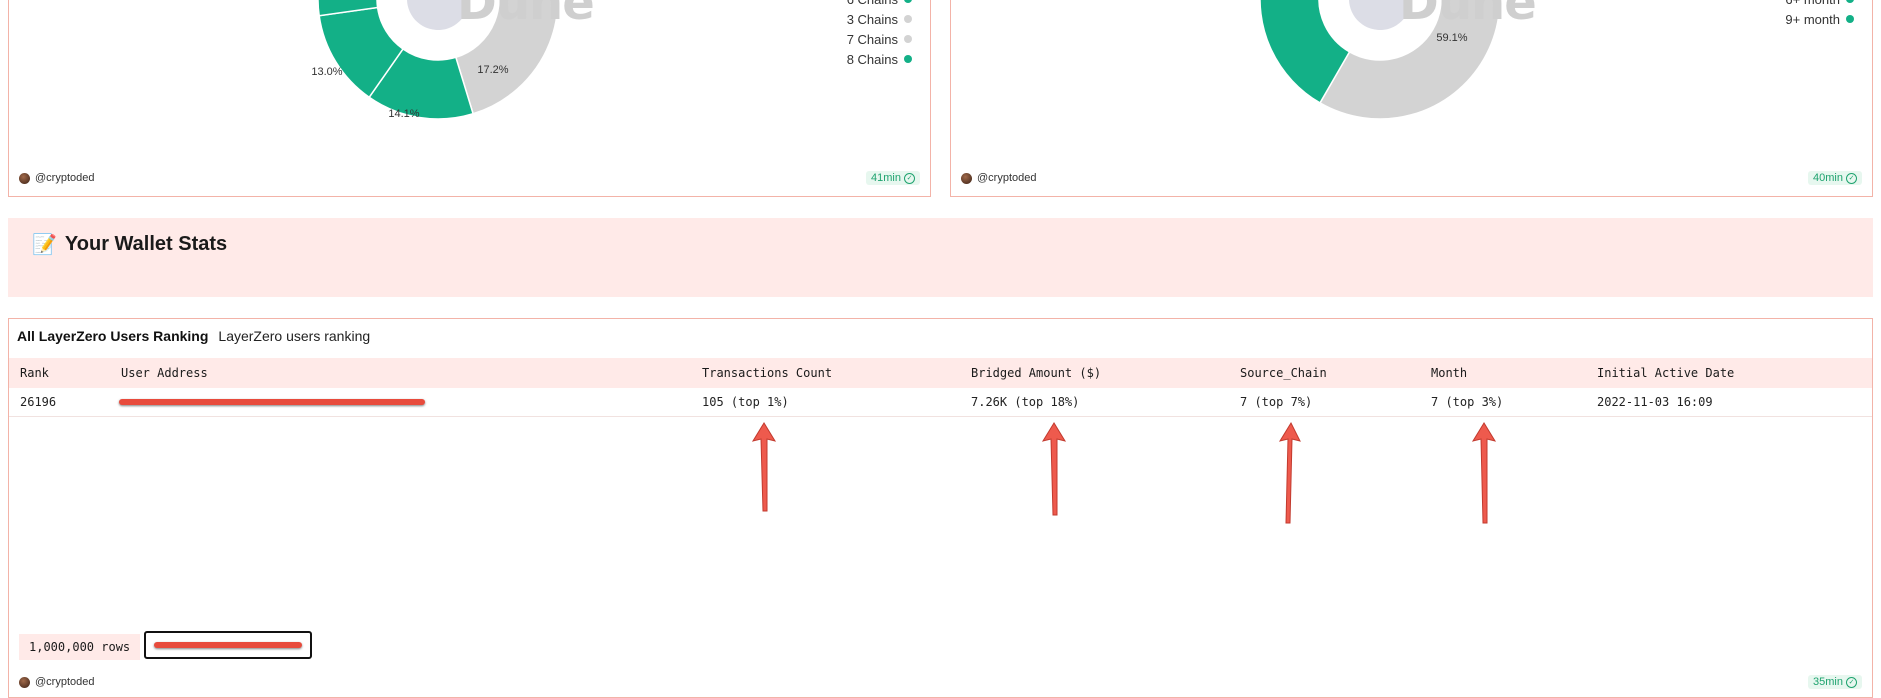  I want to click on section-title-text: Your Wallet Stats, so click(146, 244).